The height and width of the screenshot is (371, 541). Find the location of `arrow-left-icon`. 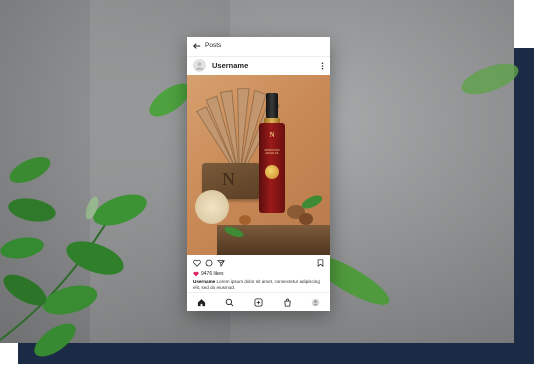

arrow-left-icon is located at coordinates (197, 46).